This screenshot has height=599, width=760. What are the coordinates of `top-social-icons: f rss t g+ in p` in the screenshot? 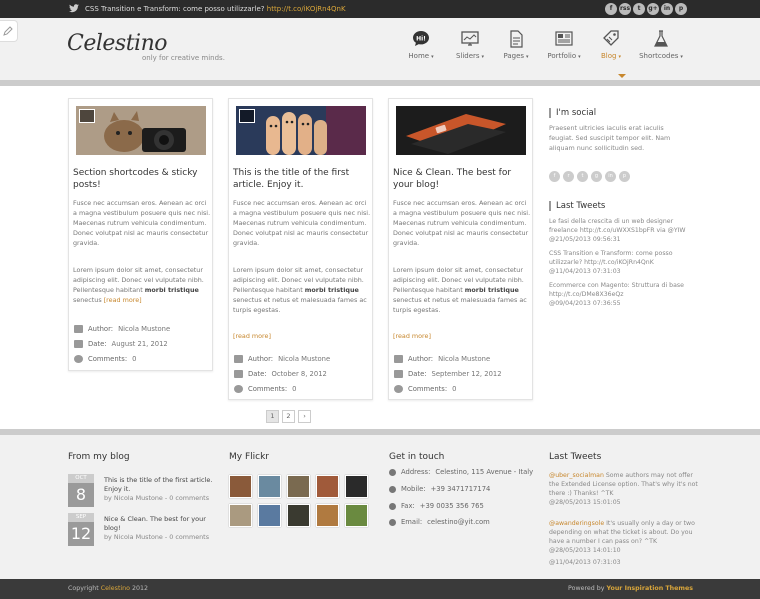 It's located at (646, 9).